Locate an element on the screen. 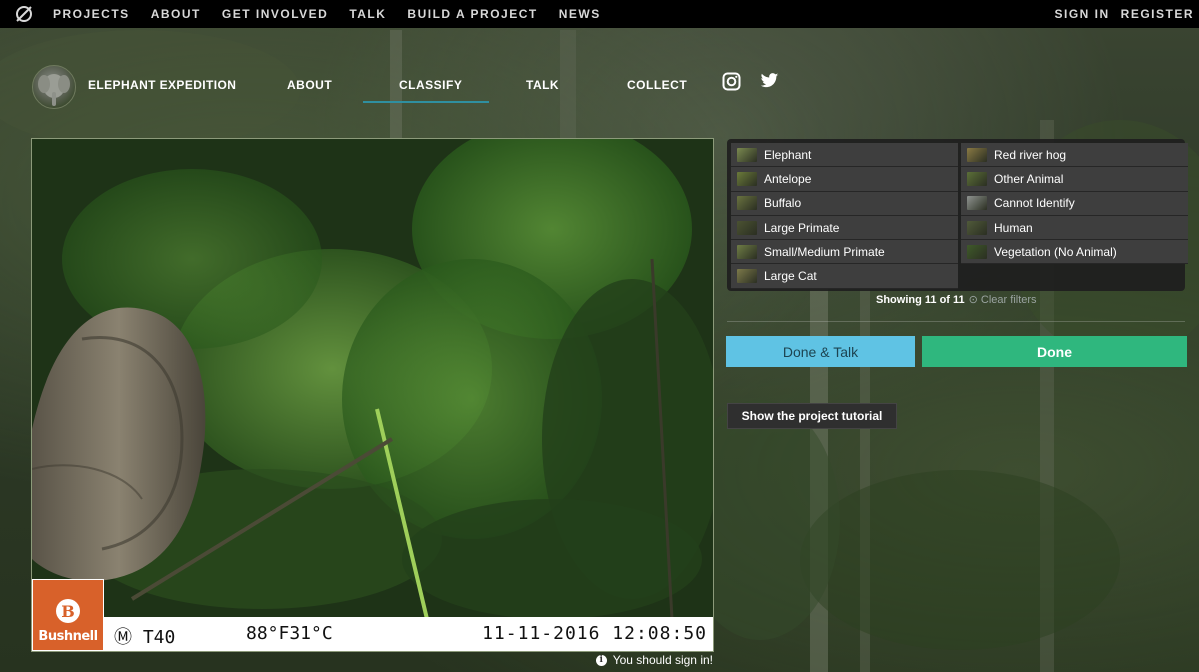  choice-small-medium-primate: Small/Medium Primate is located at coordinates (844, 252).